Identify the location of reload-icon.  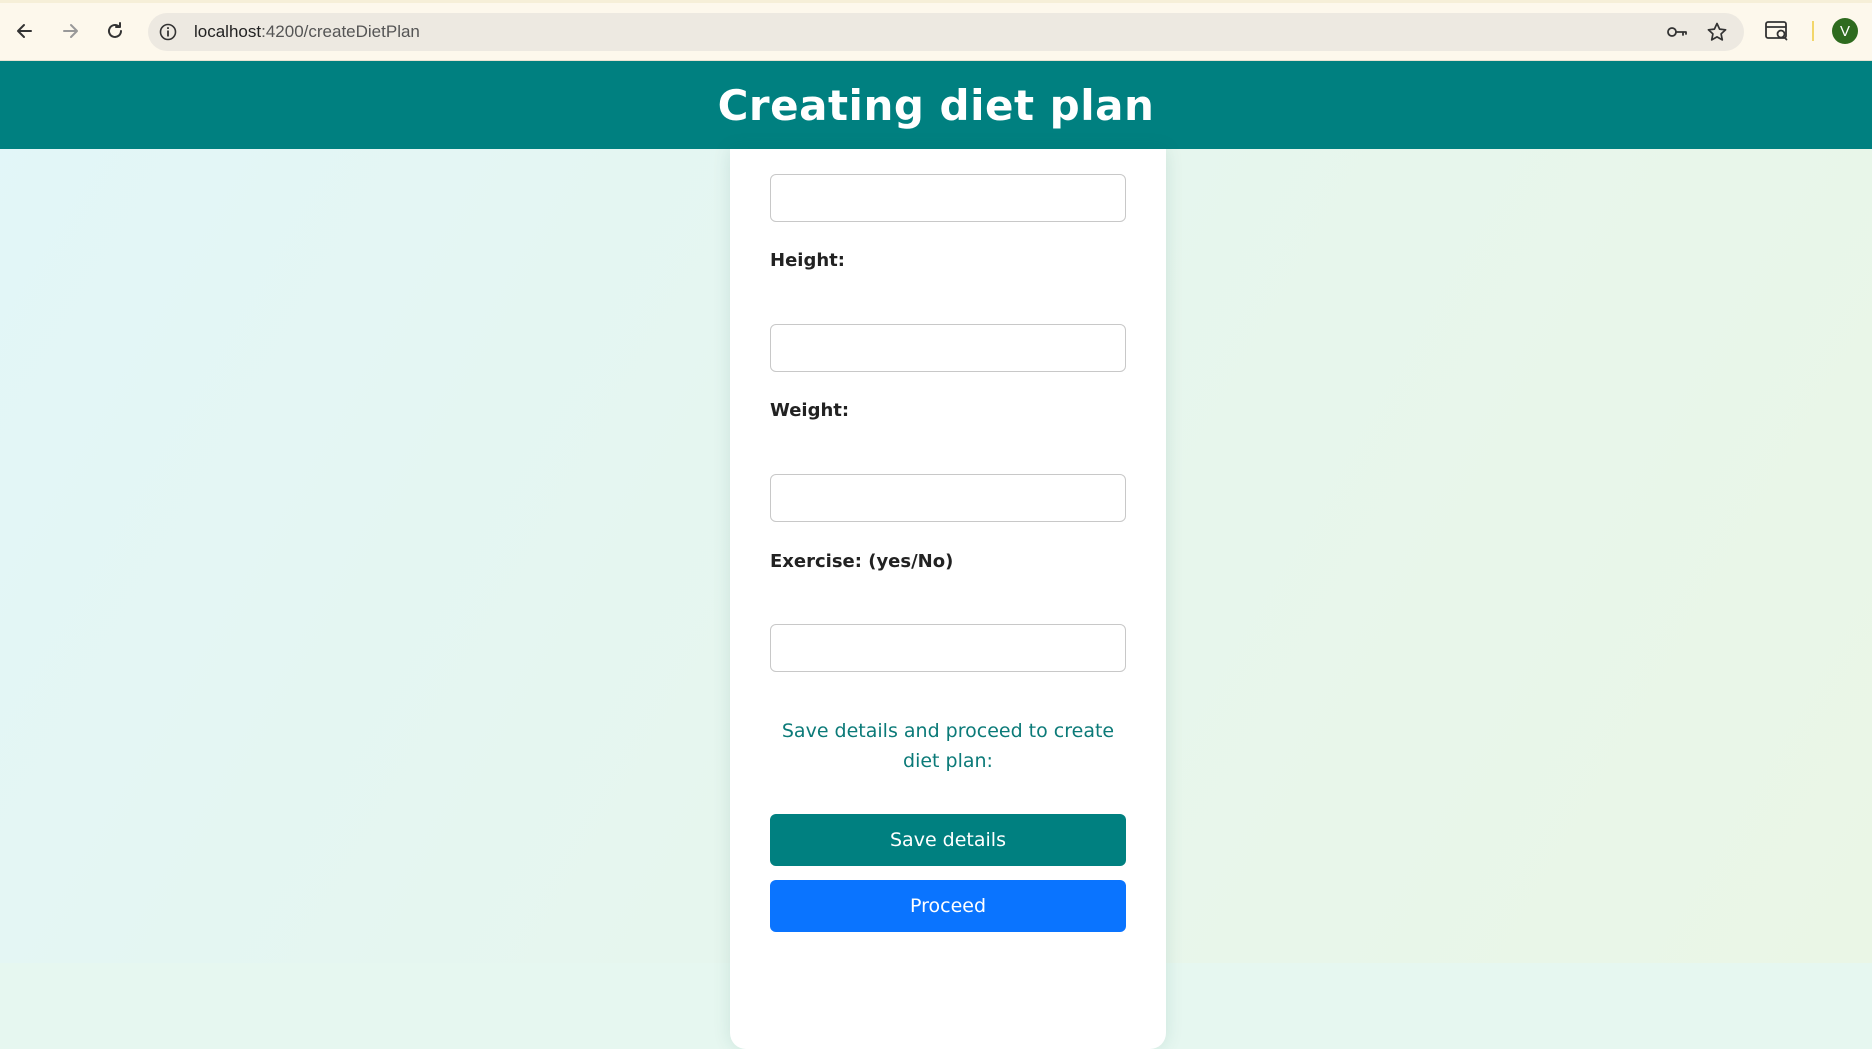
(115, 30).